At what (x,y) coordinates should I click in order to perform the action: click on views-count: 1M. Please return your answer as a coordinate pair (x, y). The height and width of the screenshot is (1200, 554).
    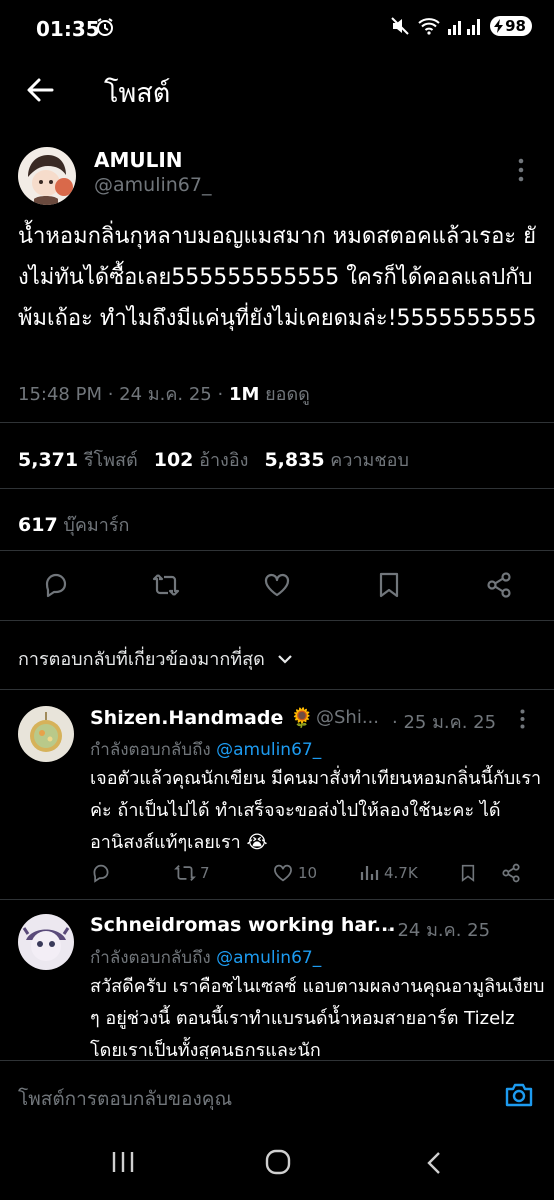
    Looking at the image, I should click on (244, 394).